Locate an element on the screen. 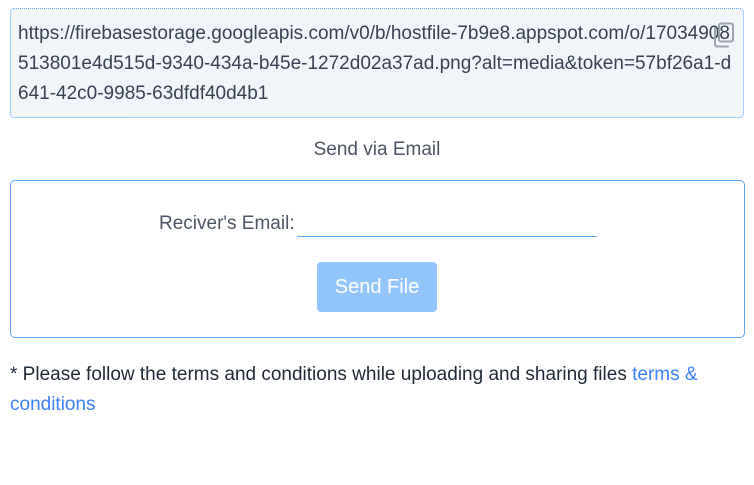 The height and width of the screenshot is (485, 754). receiver-email-input is located at coordinates (447, 224).